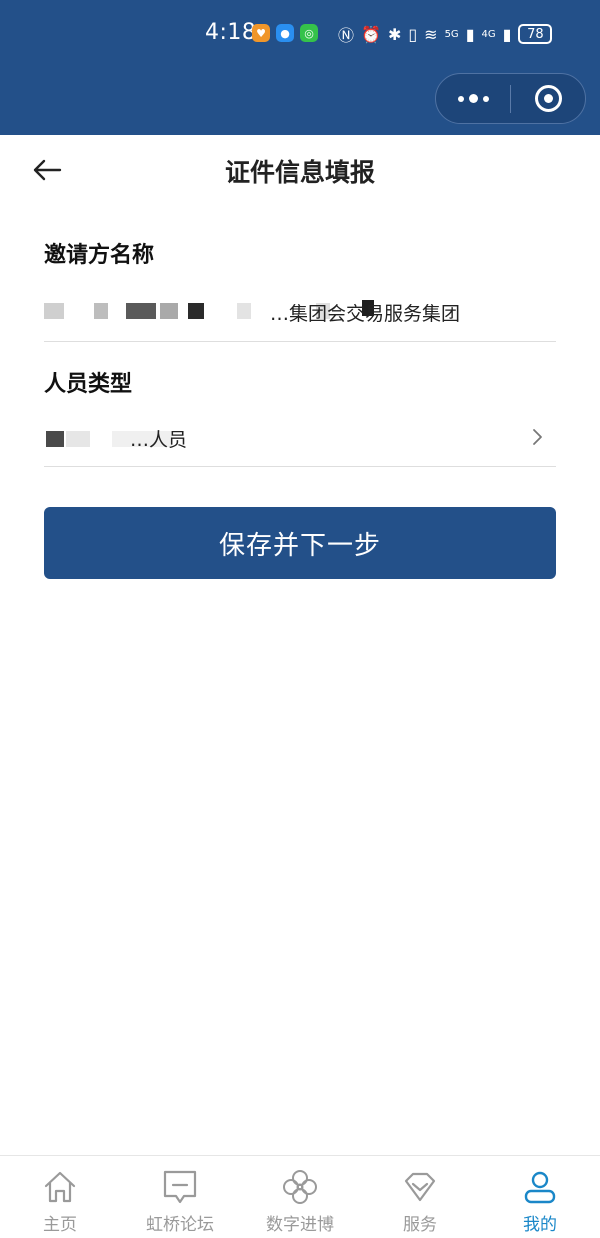  What do you see at coordinates (346, 35) in the screenshot?
I see `nfc-icon: Ⓝ` at bounding box center [346, 35].